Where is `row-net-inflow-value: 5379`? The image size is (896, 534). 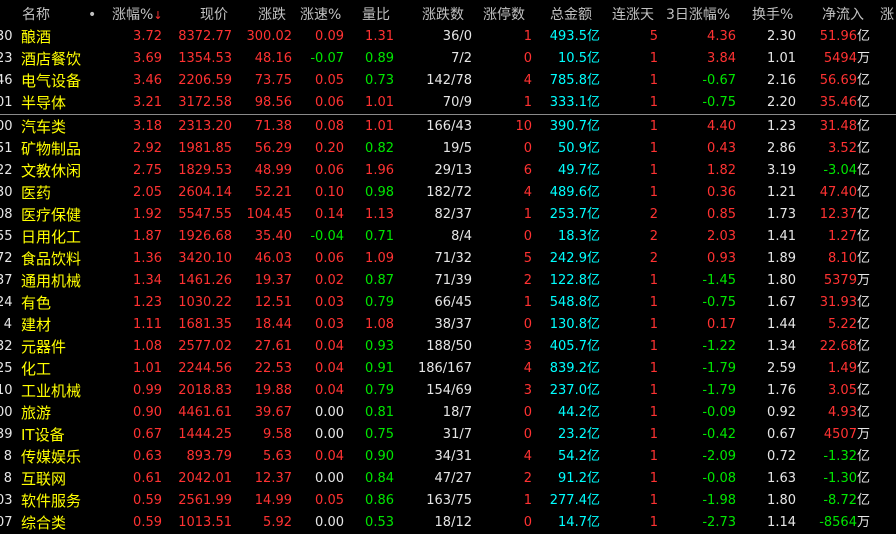 row-net-inflow-value: 5379 is located at coordinates (840, 280).